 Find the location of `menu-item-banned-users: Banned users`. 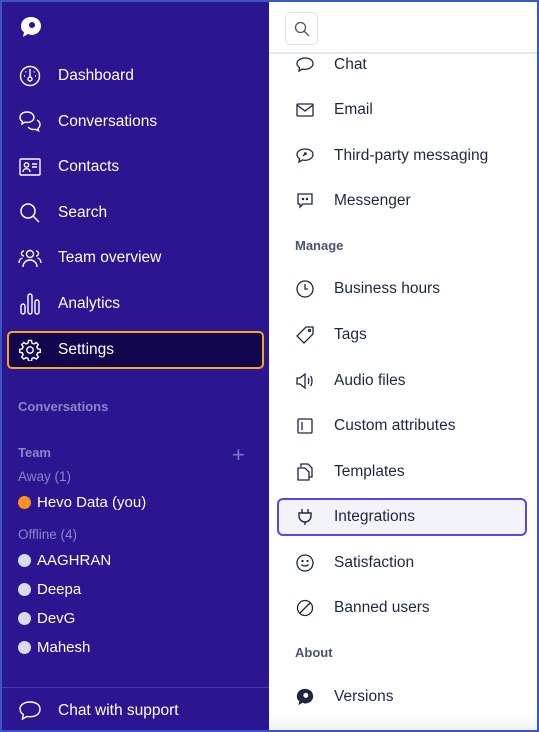

menu-item-banned-users: Banned users is located at coordinates (402, 608).